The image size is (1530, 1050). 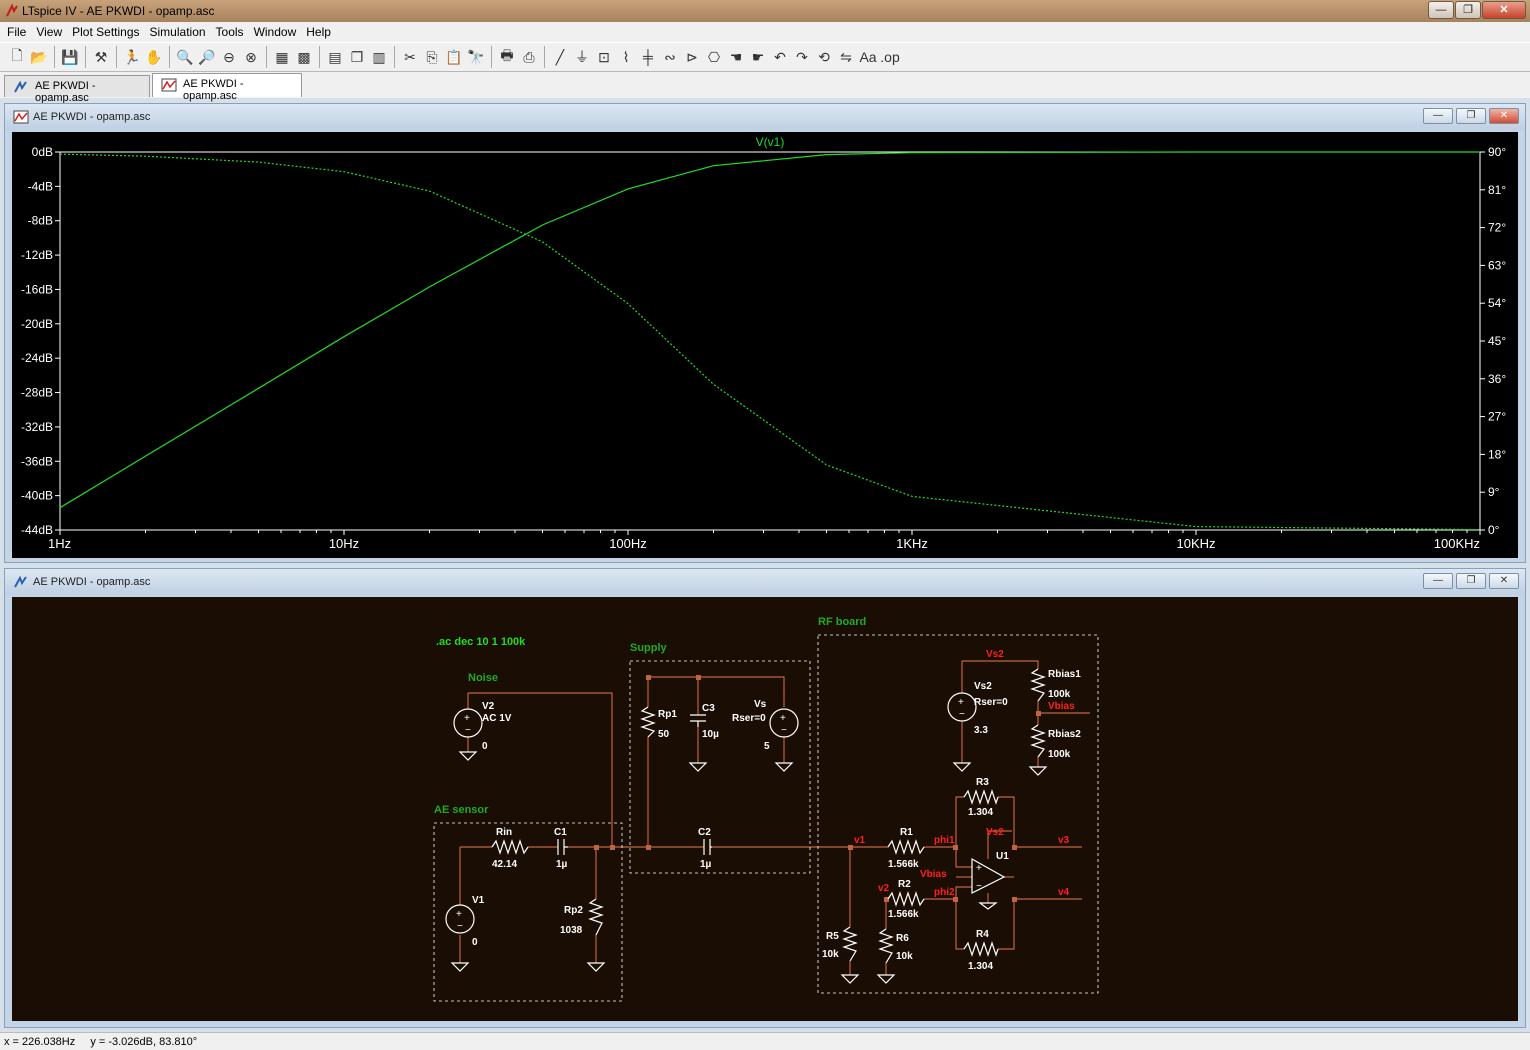 I want to click on open-icon: 📂, so click(x=39, y=57).